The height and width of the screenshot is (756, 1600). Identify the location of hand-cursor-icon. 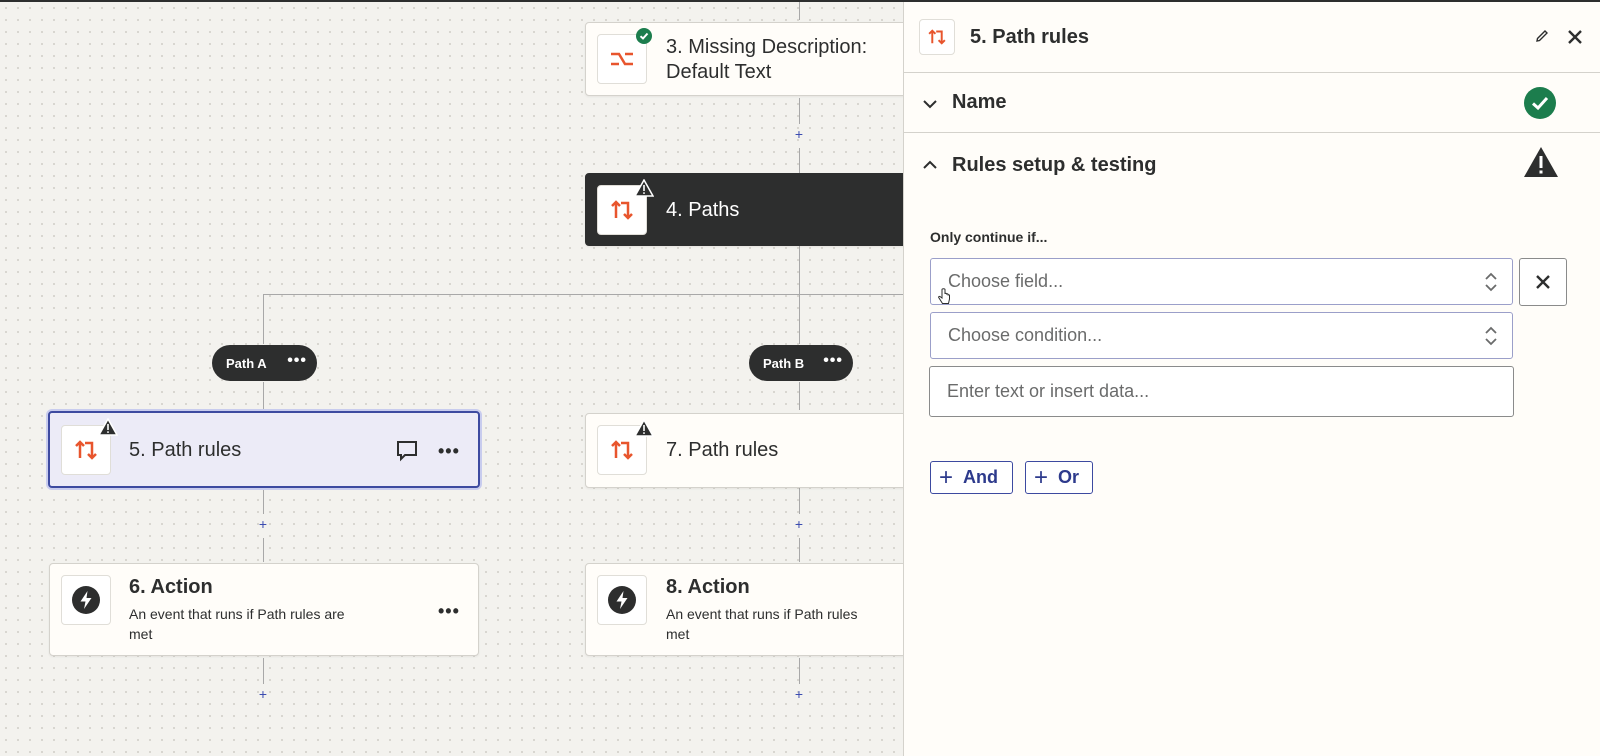
(944, 296).